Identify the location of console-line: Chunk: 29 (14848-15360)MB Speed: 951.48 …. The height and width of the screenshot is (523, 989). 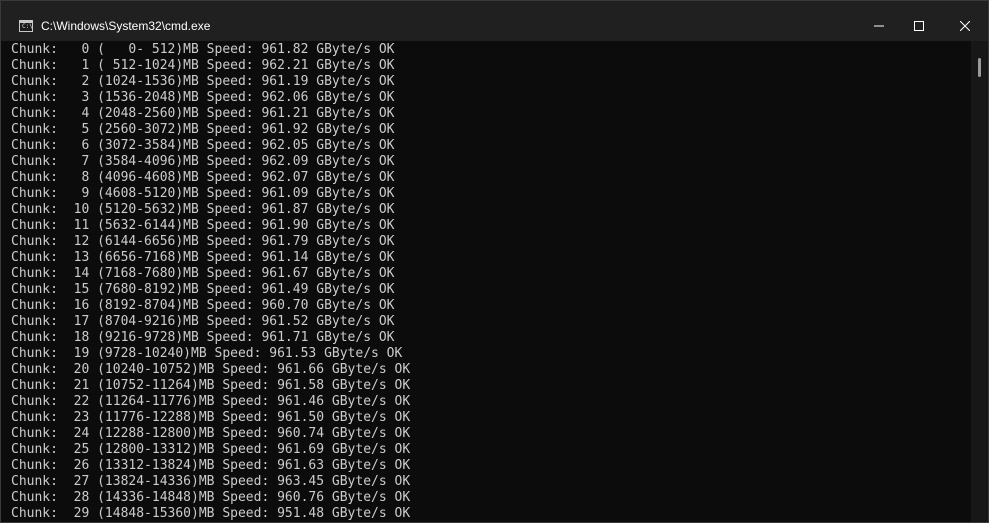
(211, 513).